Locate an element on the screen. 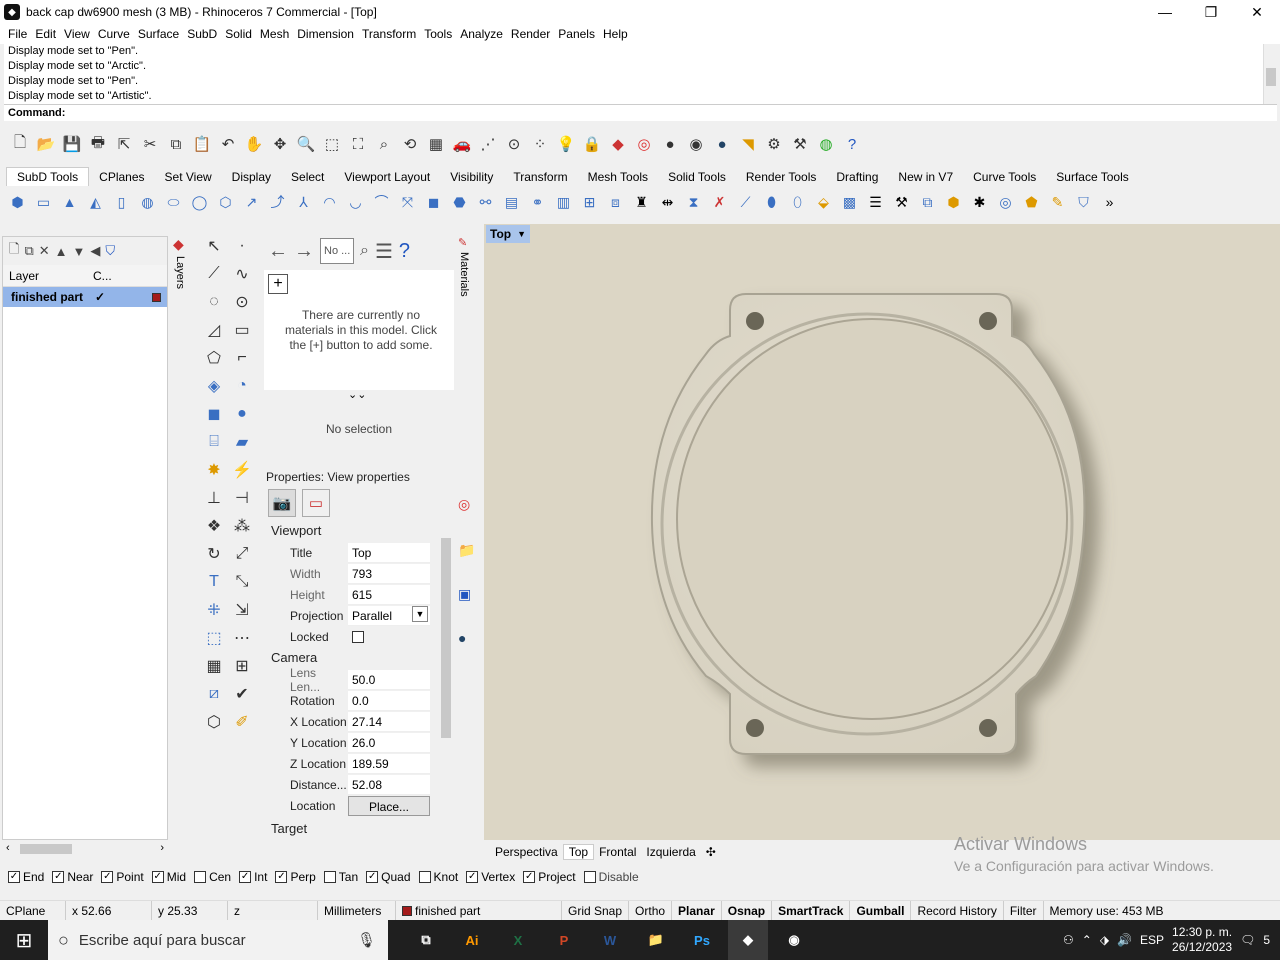 Image resolution: width=1280 pixels, height=960 pixels. search-icon: ⌕ is located at coordinates (364, 251).